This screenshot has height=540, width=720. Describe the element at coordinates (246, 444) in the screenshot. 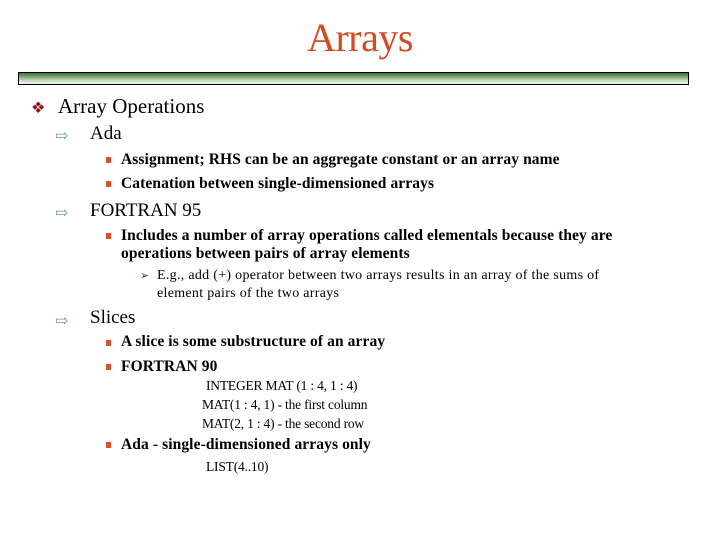

I see `slices-item-ada: Ada - single-dimensioned arrays only` at that location.